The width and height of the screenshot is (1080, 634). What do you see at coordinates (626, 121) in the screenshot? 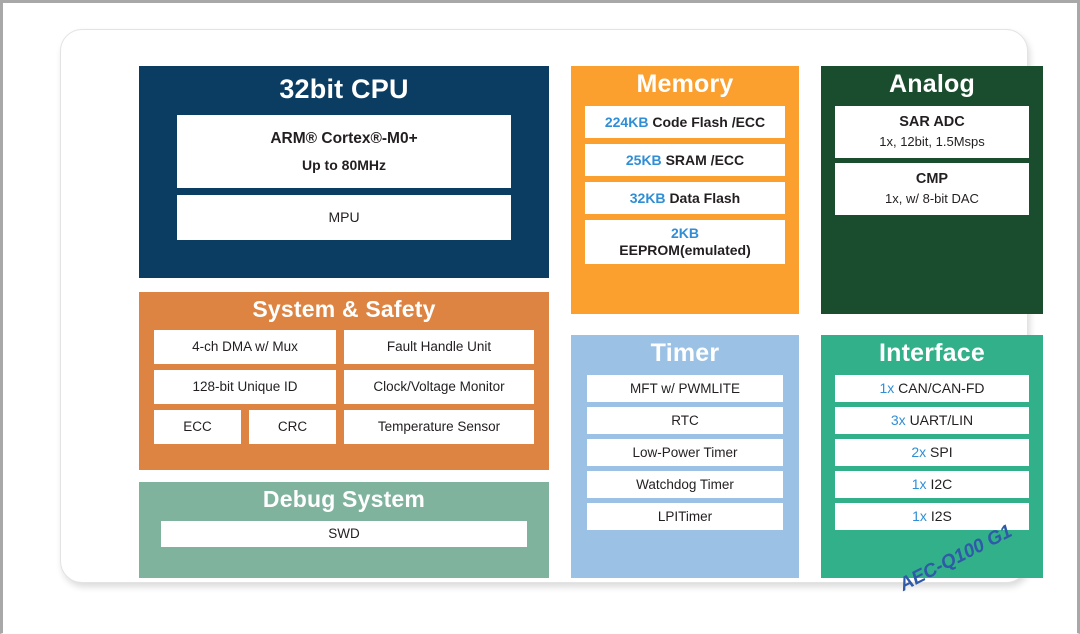
I see `memory-qty-code-flash: 224KB` at bounding box center [626, 121].